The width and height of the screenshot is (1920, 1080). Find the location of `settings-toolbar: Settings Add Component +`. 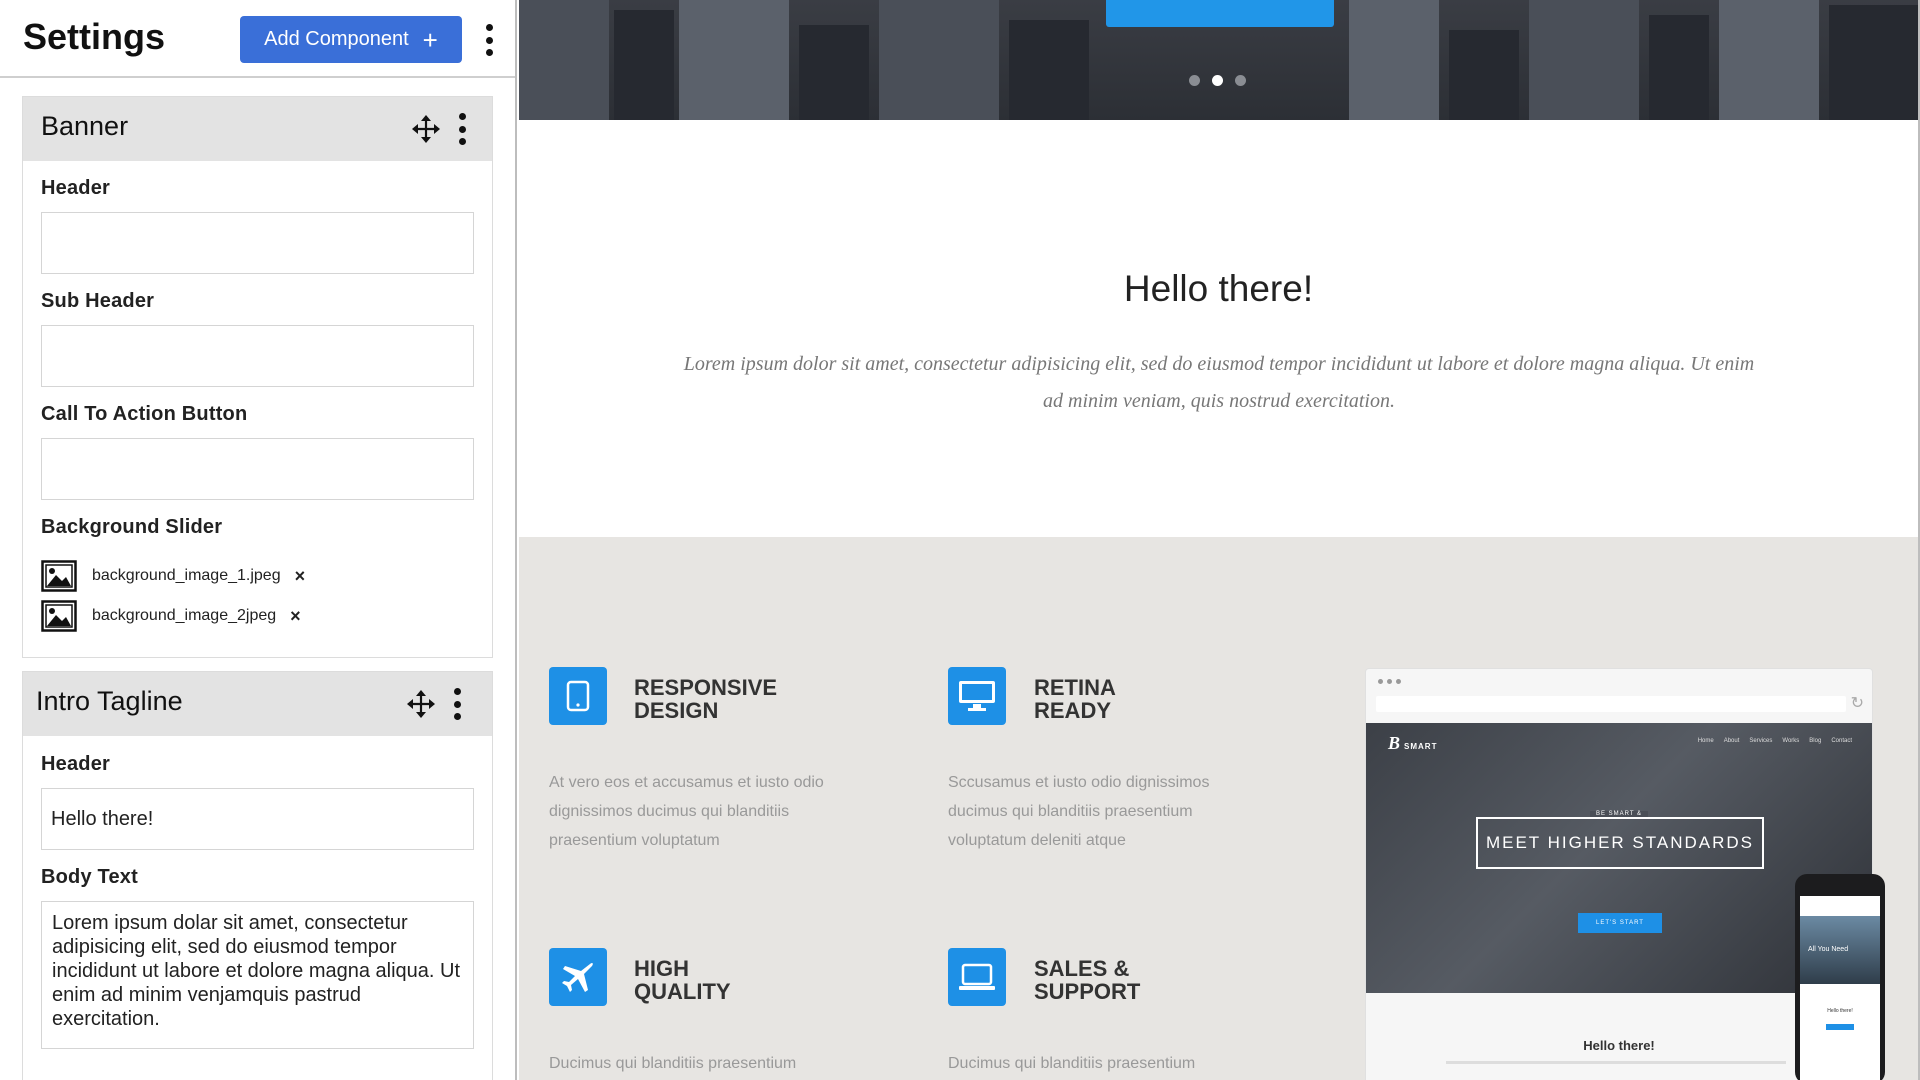

settings-toolbar: Settings Add Component + is located at coordinates (257, 39).